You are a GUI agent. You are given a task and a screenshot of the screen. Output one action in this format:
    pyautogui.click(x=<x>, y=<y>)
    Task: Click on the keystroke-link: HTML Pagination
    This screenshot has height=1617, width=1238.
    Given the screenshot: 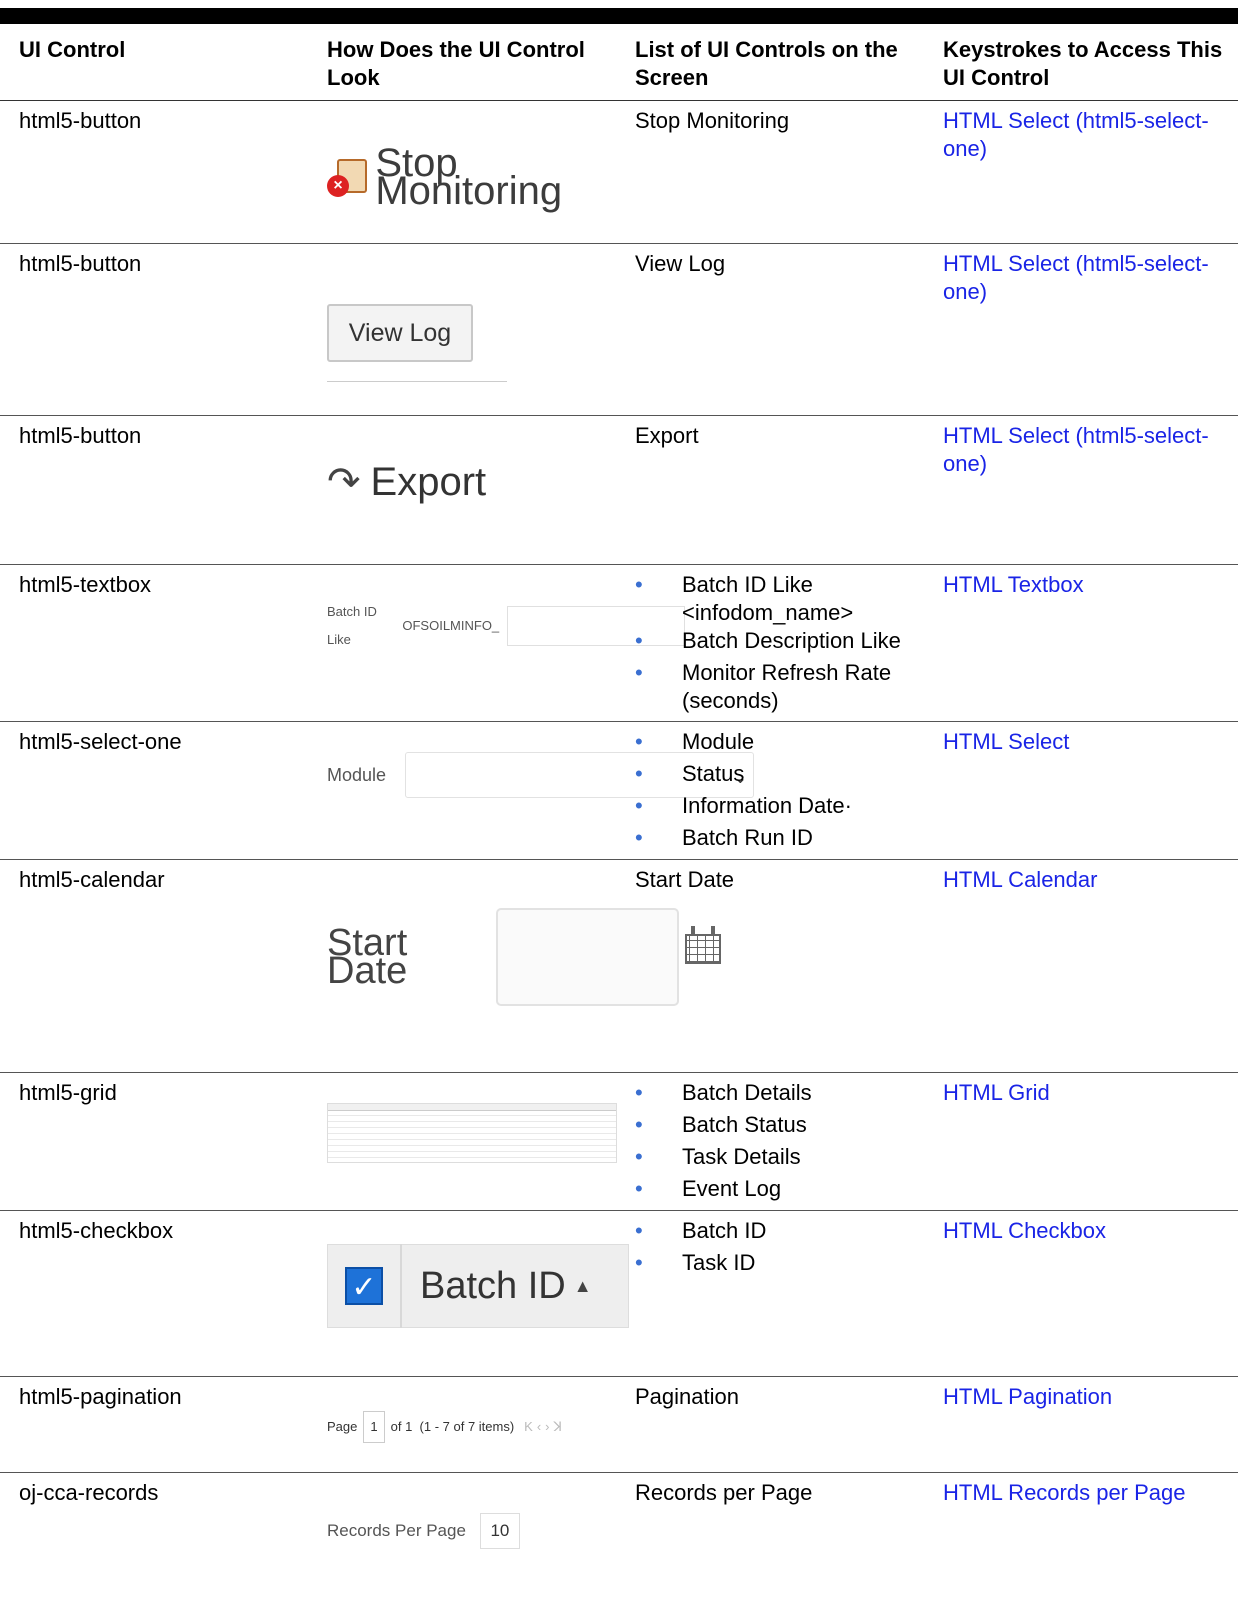 What is the action you would take?
    pyautogui.click(x=1081, y=1424)
    